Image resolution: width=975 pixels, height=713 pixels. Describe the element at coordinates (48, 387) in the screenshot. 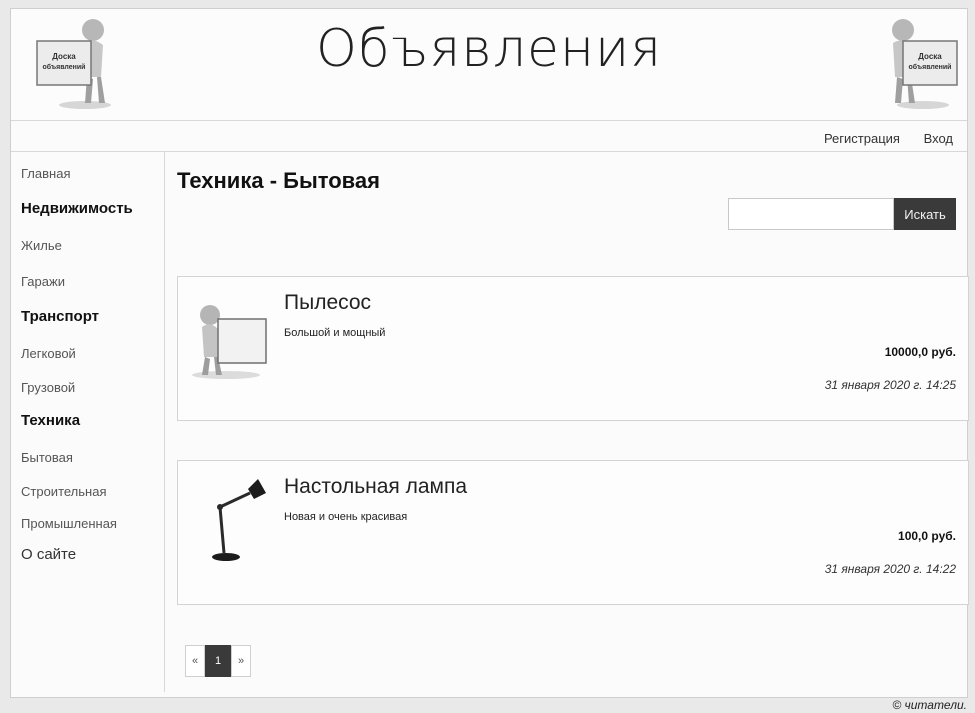

I see `sidebar-item-trucks: Грузовой` at that location.